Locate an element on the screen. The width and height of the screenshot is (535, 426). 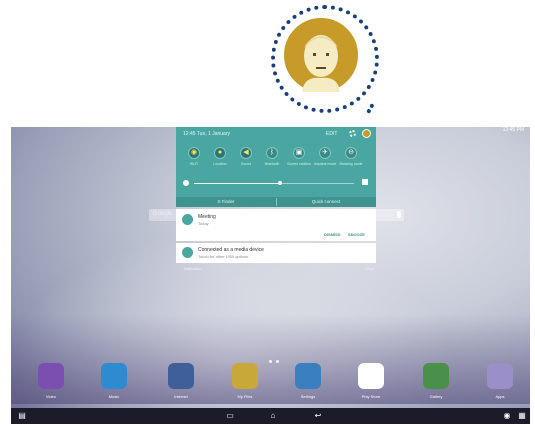
notification-title: Connected as a media device is located at coordinates (231, 250).